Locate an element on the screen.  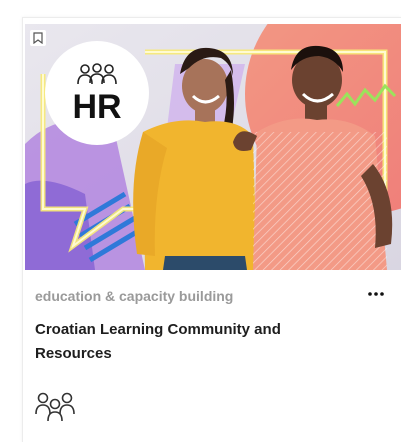
bookmark-icon is located at coordinates (38, 38).